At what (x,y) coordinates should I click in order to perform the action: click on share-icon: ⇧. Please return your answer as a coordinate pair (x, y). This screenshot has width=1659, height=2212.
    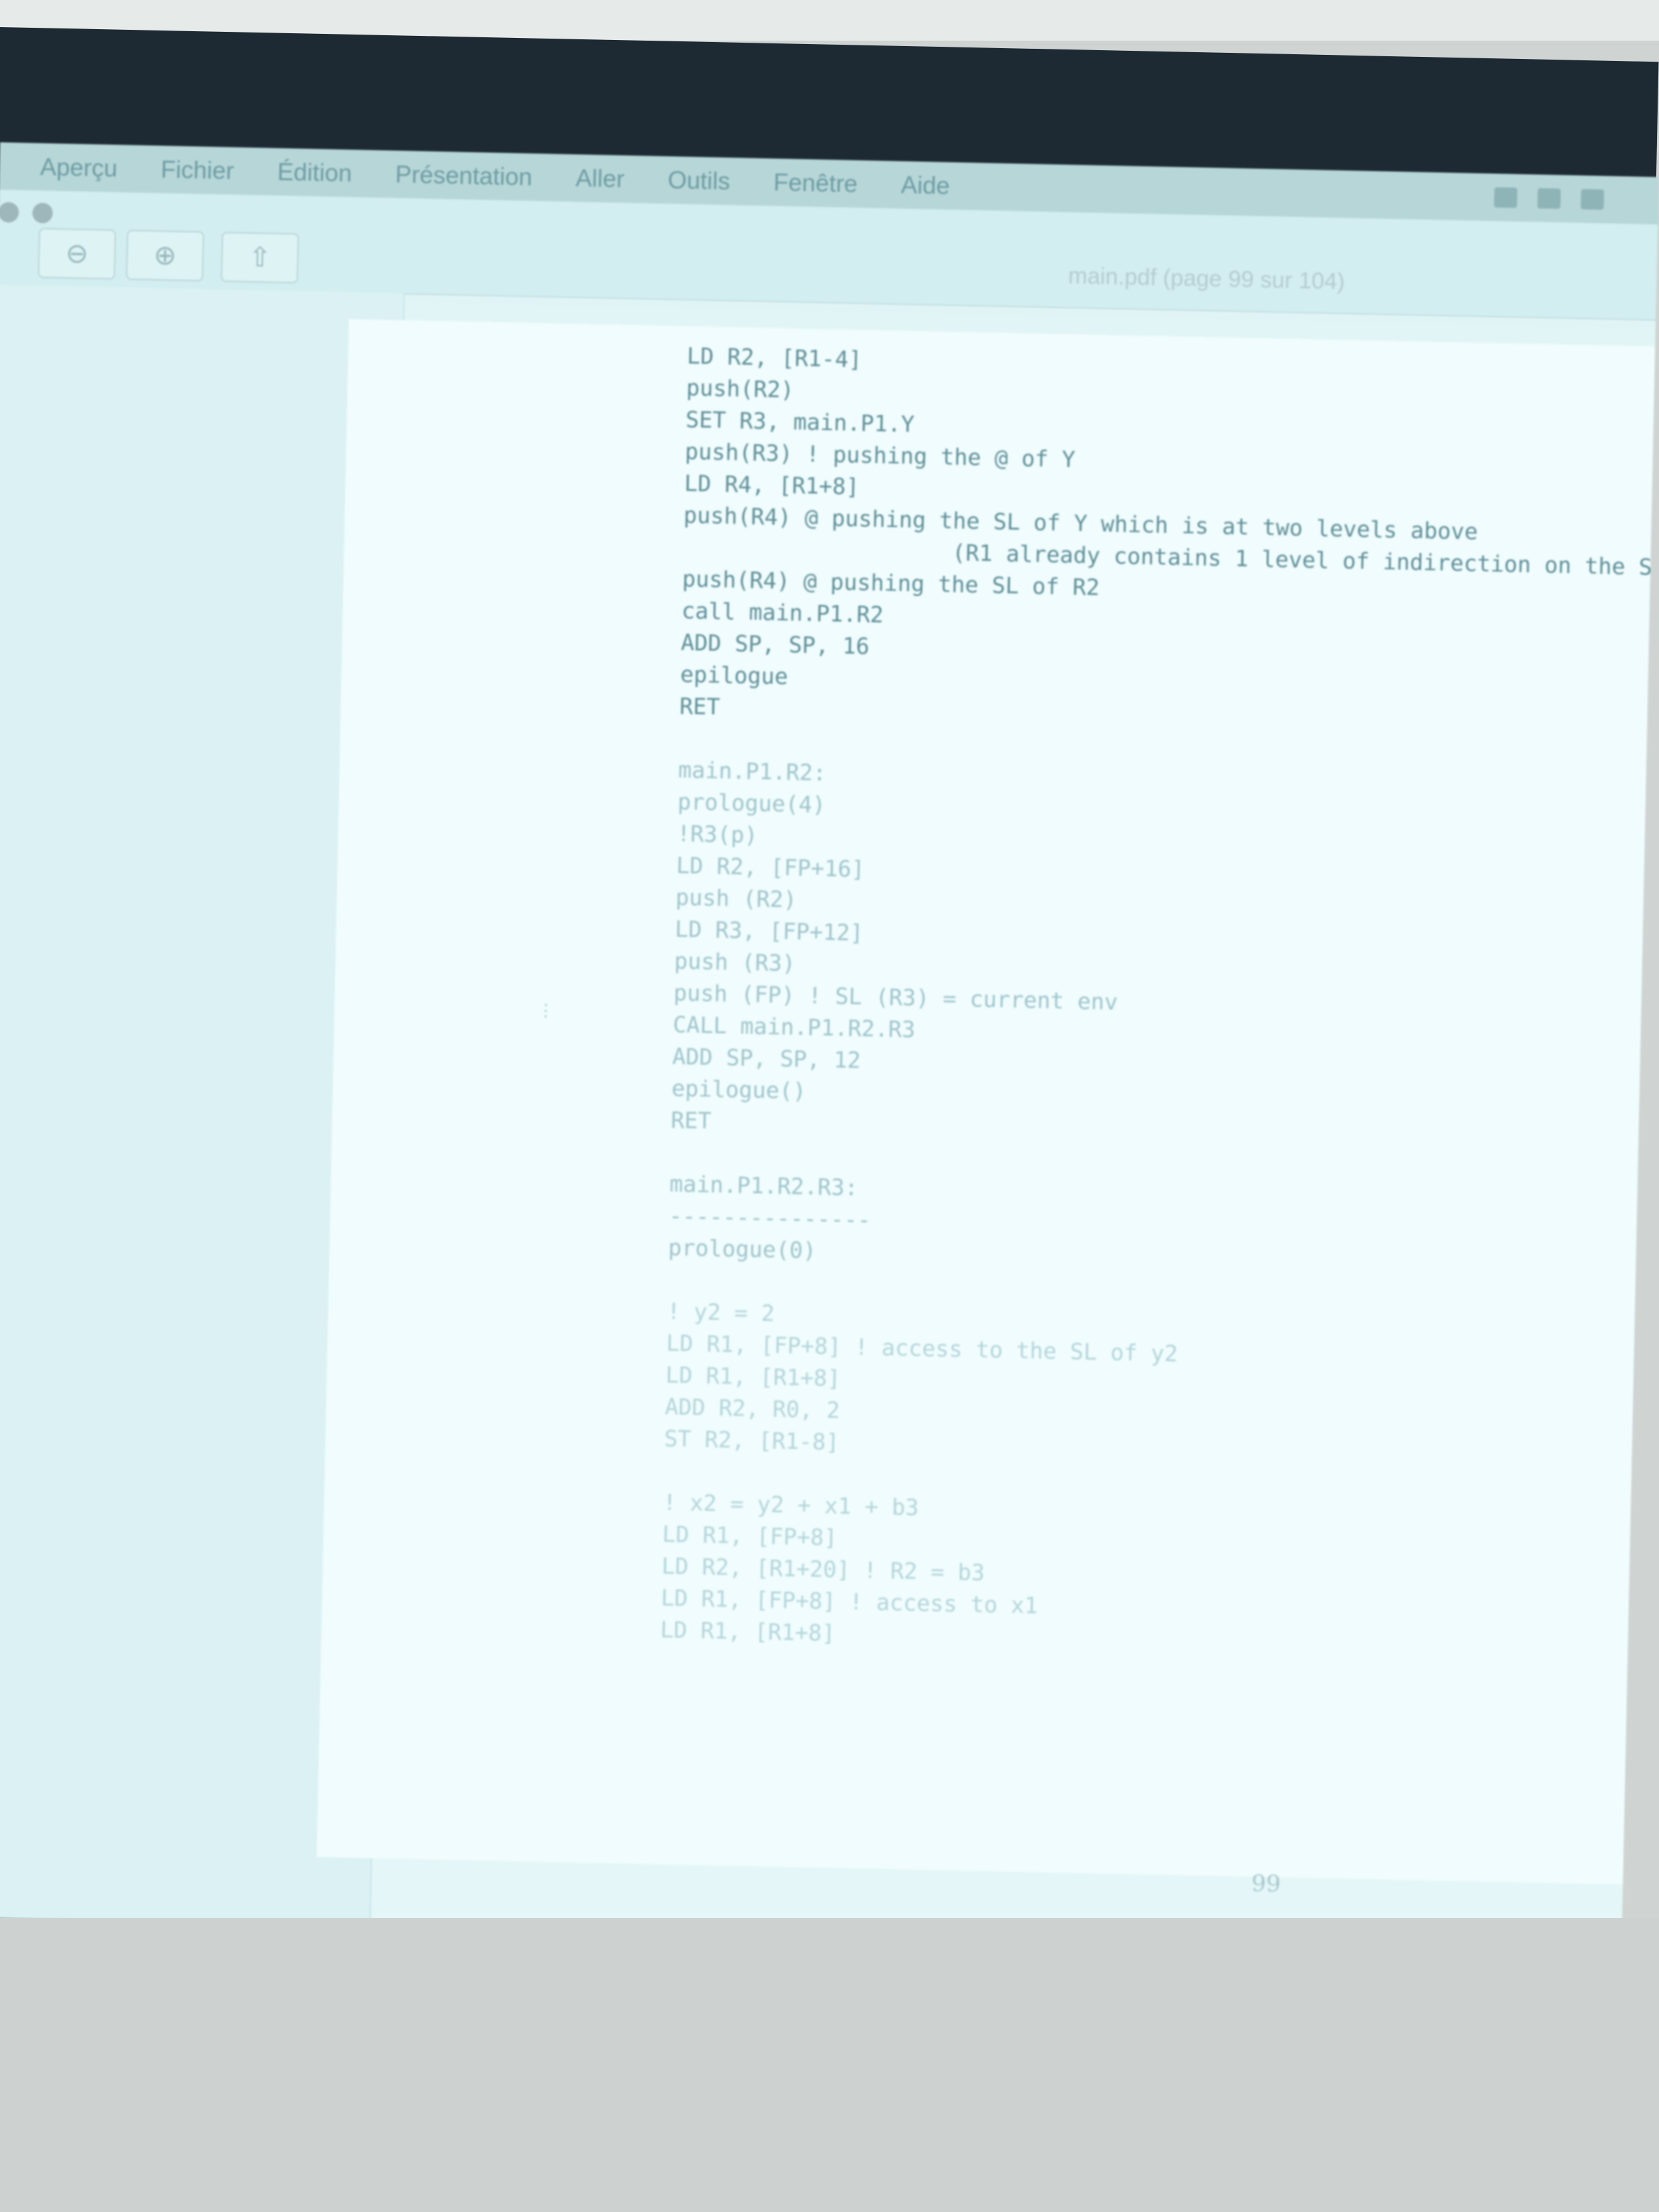
    Looking at the image, I should click on (260, 257).